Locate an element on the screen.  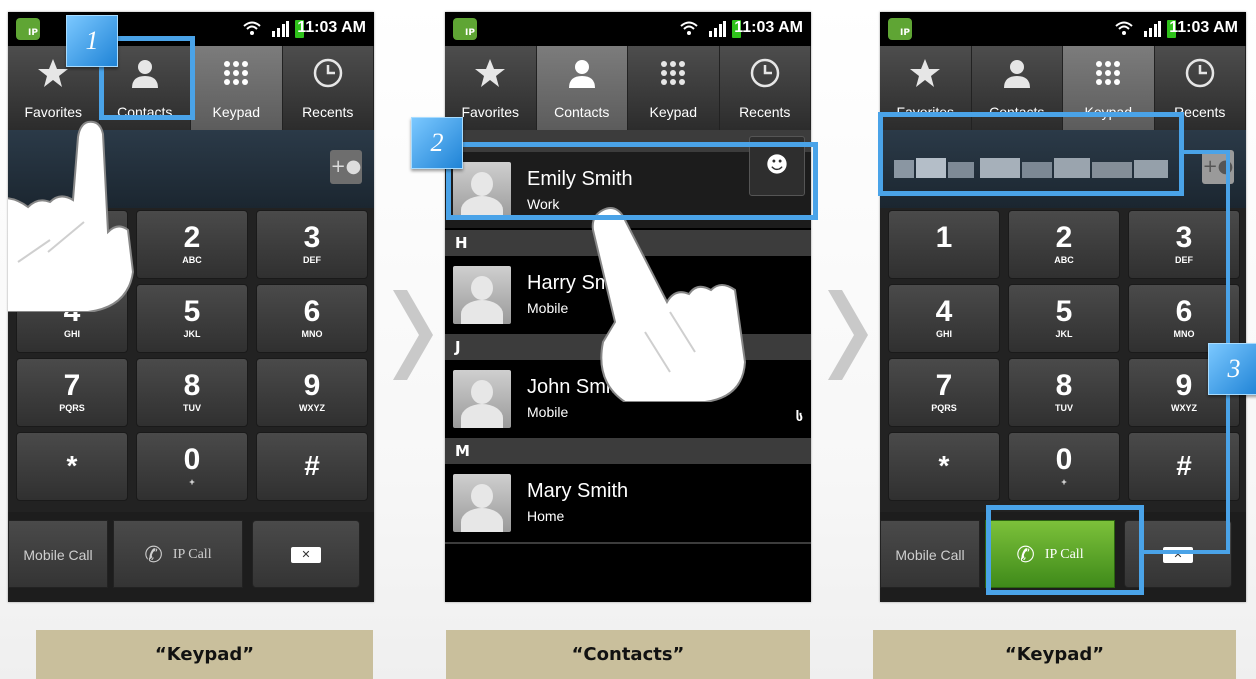
pointing-hand-icon is located at coordinates (71, 216).